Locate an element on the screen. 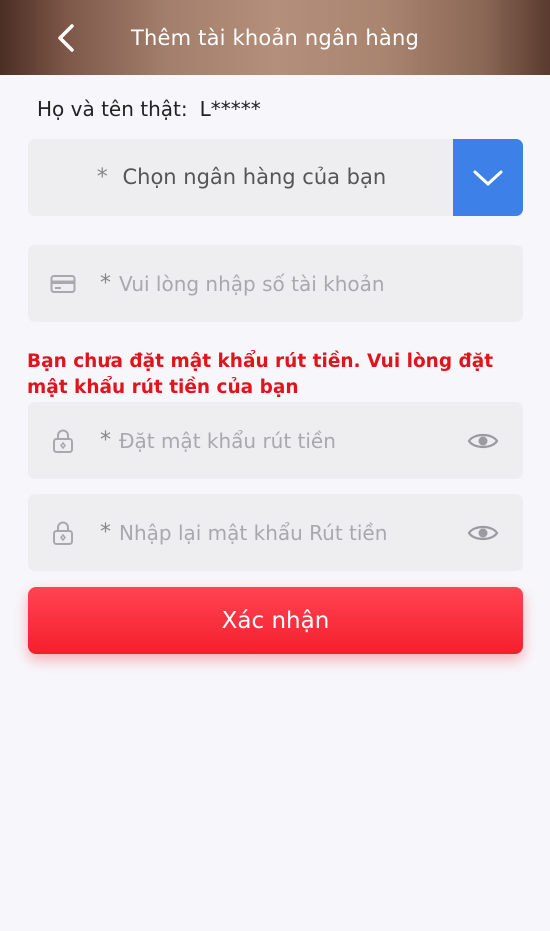 This screenshot has width=550, height=931. card-icon is located at coordinates (63, 283).